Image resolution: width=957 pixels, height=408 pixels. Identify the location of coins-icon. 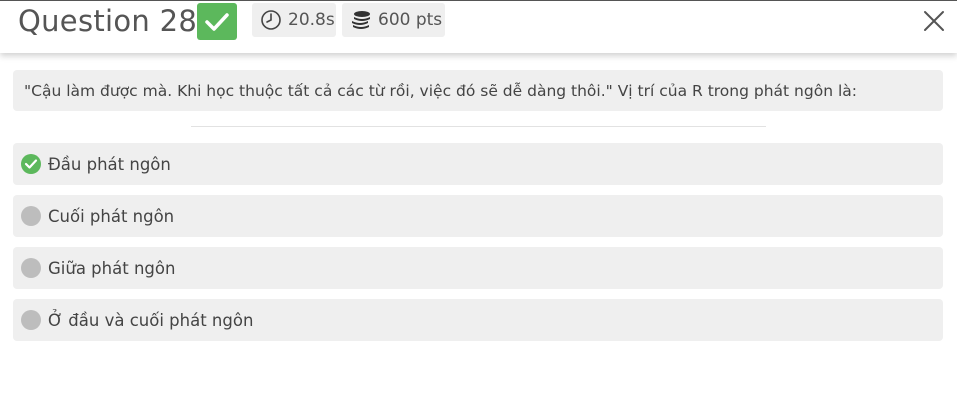
(361, 20).